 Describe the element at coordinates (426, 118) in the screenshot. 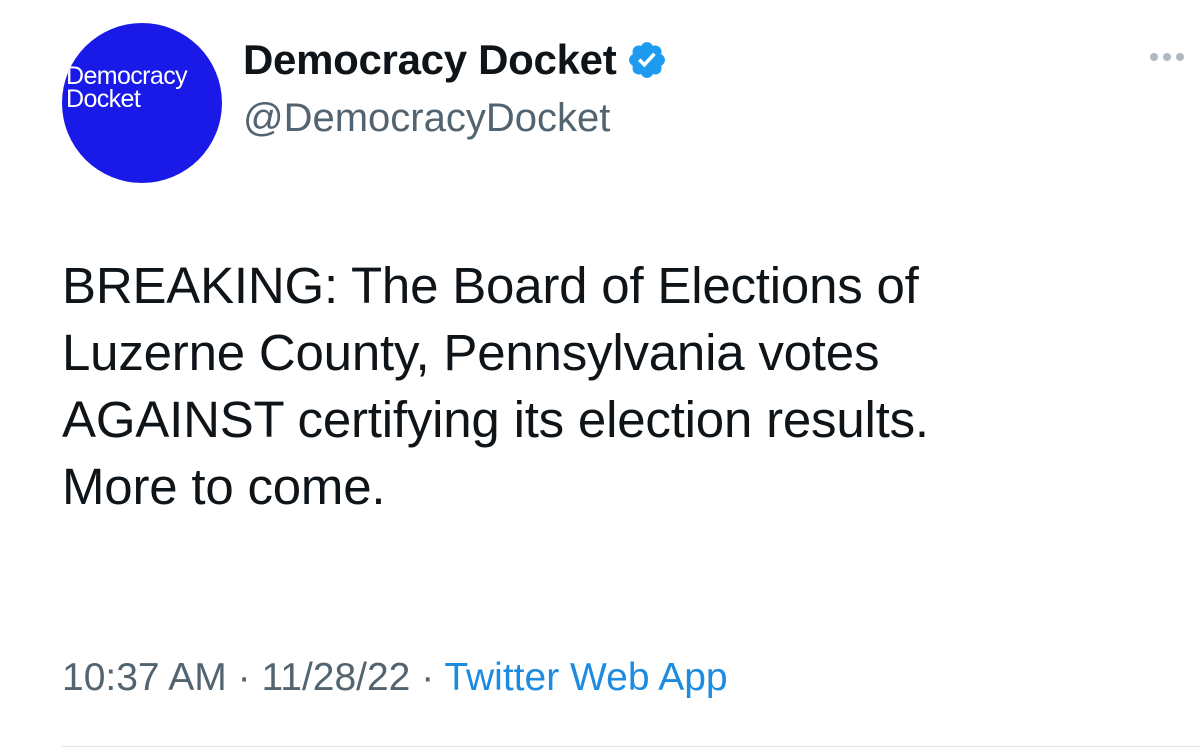

I see `author-handle: @DemocracyDocket` at that location.